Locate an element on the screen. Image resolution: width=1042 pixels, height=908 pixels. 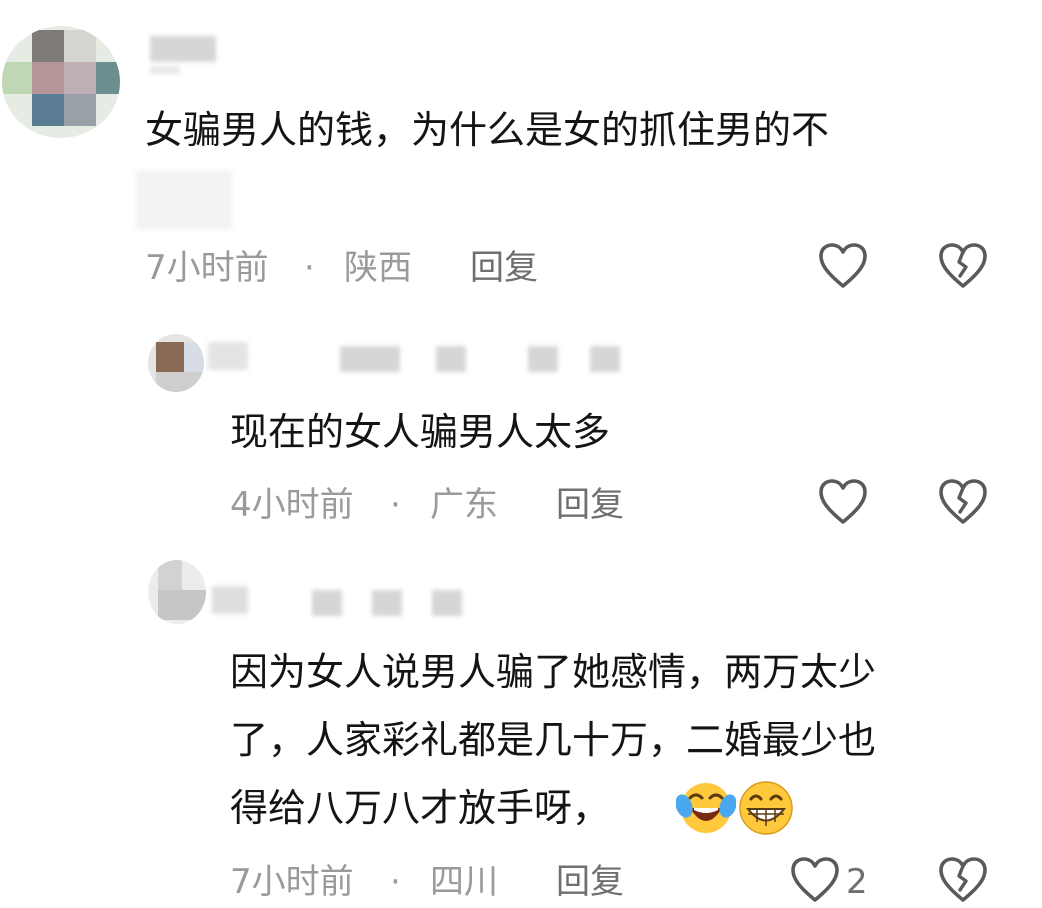
comment-text-blurred-overflow is located at coordinates (184, 200).